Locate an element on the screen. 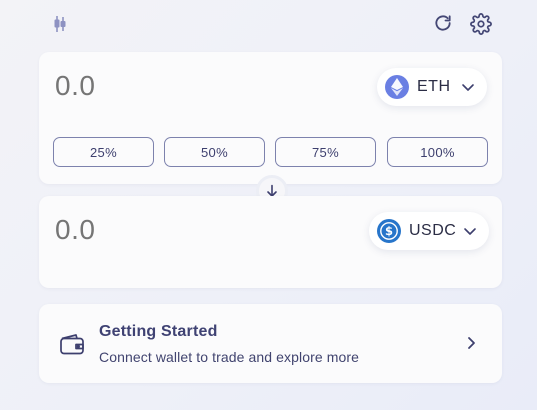  percent-75-button: 75% is located at coordinates (325, 152).